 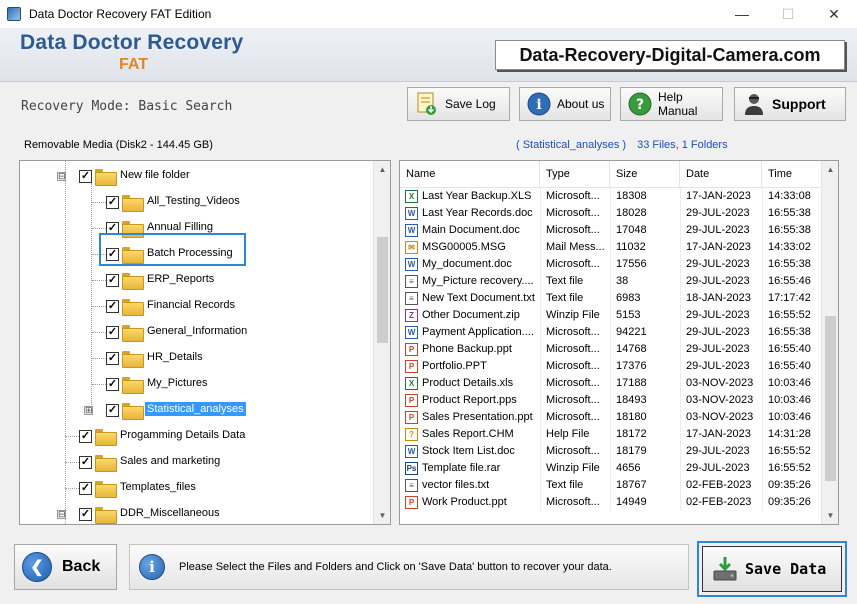 What do you see at coordinates (631, 451) in the screenshot?
I see `file-size-cell: 18179` at bounding box center [631, 451].